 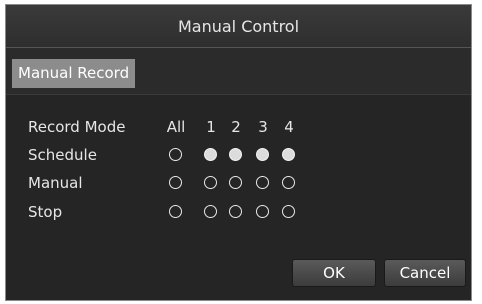 What do you see at coordinates (425, 273) in the screenshot?
I see `cancel-button: Cancel` at bounding box center [425, 273].